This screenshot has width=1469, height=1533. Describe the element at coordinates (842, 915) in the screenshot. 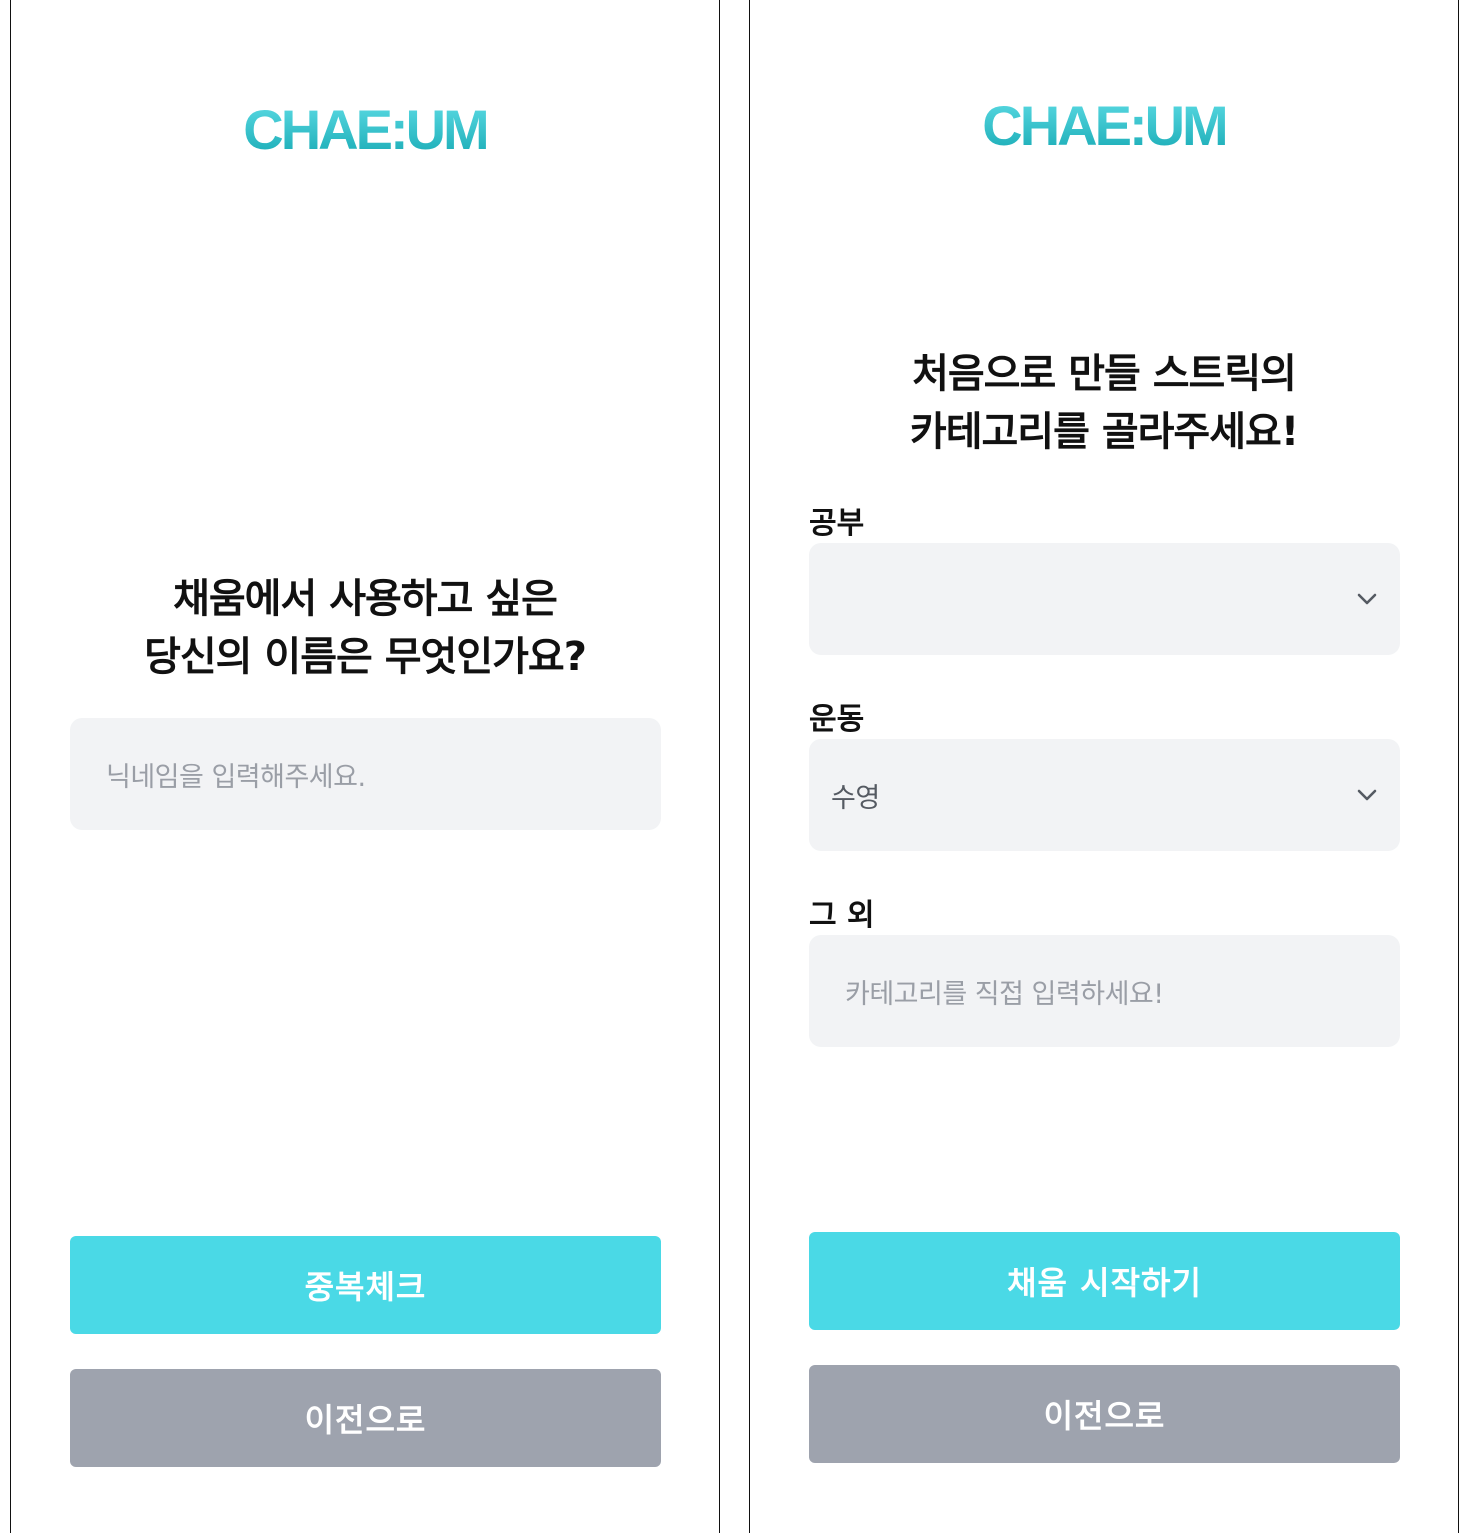

I see `other-label: 그 외` at that location.